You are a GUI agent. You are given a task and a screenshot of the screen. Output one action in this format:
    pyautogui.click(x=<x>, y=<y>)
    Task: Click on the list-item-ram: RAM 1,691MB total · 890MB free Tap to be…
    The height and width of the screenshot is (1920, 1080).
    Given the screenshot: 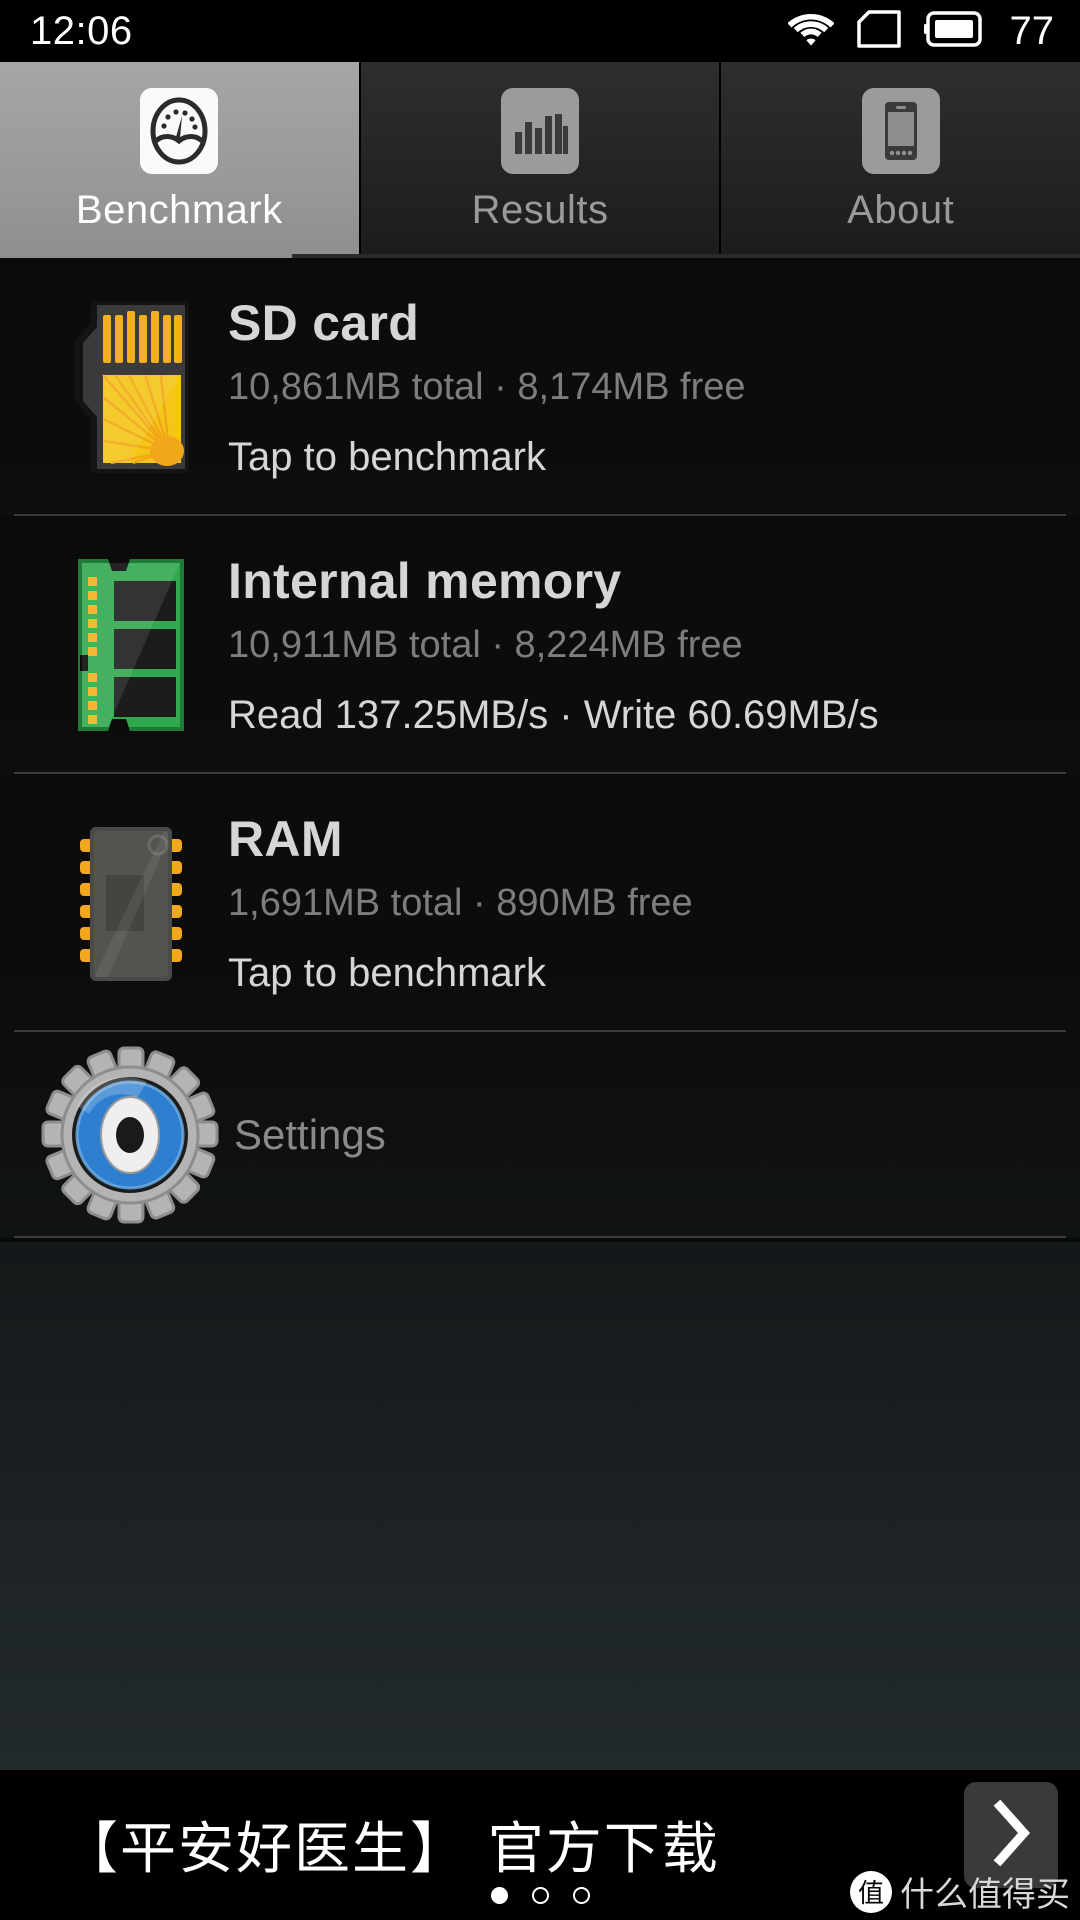 What is the action you would take?
    pyautogui.click(x=540, y=903)
    